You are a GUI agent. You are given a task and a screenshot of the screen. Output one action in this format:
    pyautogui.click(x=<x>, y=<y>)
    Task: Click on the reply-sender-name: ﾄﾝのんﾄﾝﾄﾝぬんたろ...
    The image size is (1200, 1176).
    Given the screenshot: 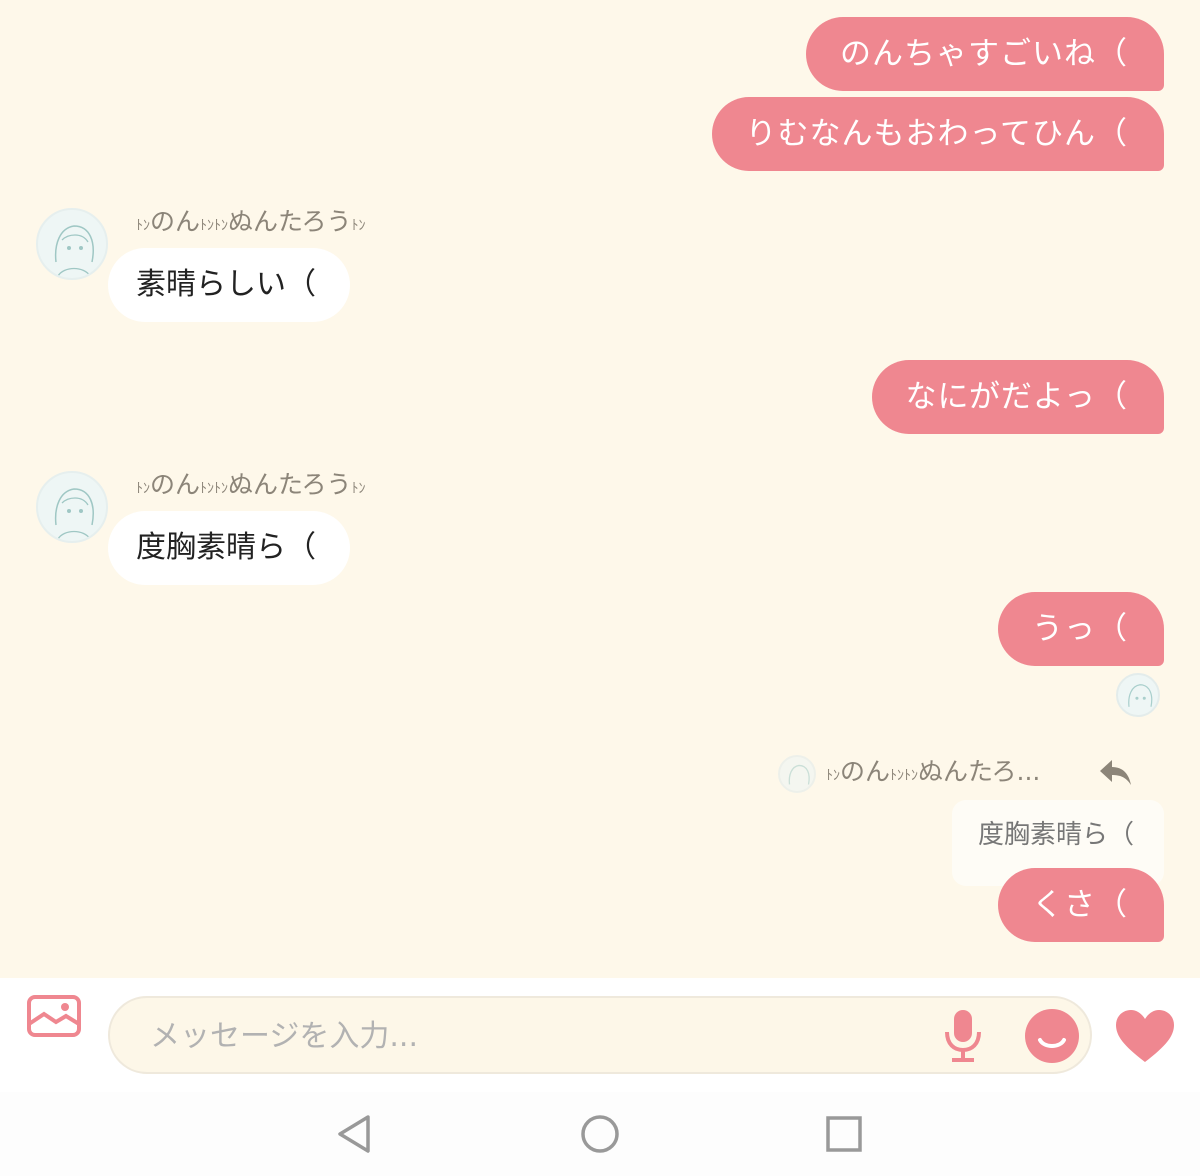 What is the action you would take?
    pyautogui.click(x=933, y=771)
    